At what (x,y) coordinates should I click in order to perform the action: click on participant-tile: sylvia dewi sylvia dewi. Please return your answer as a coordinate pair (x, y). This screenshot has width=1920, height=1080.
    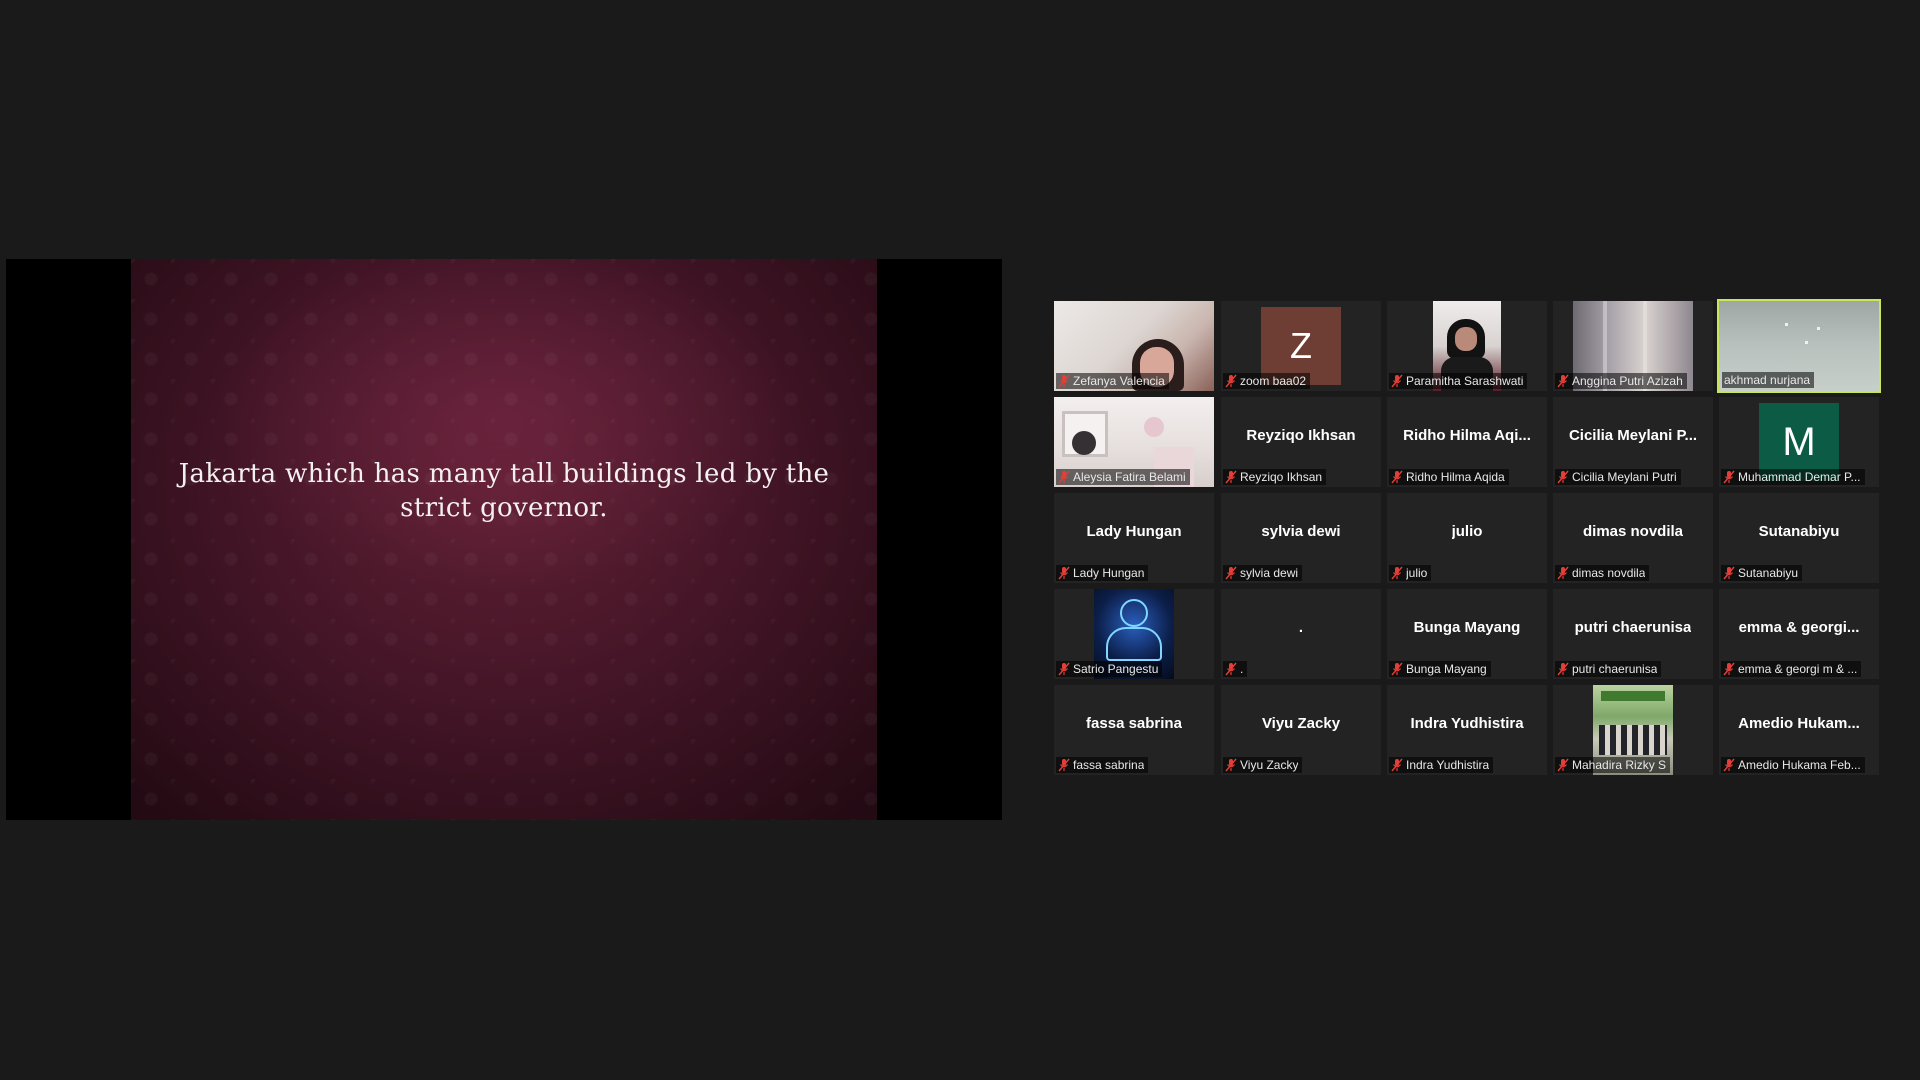
    Looking at the image, I should click on (1301, 538).